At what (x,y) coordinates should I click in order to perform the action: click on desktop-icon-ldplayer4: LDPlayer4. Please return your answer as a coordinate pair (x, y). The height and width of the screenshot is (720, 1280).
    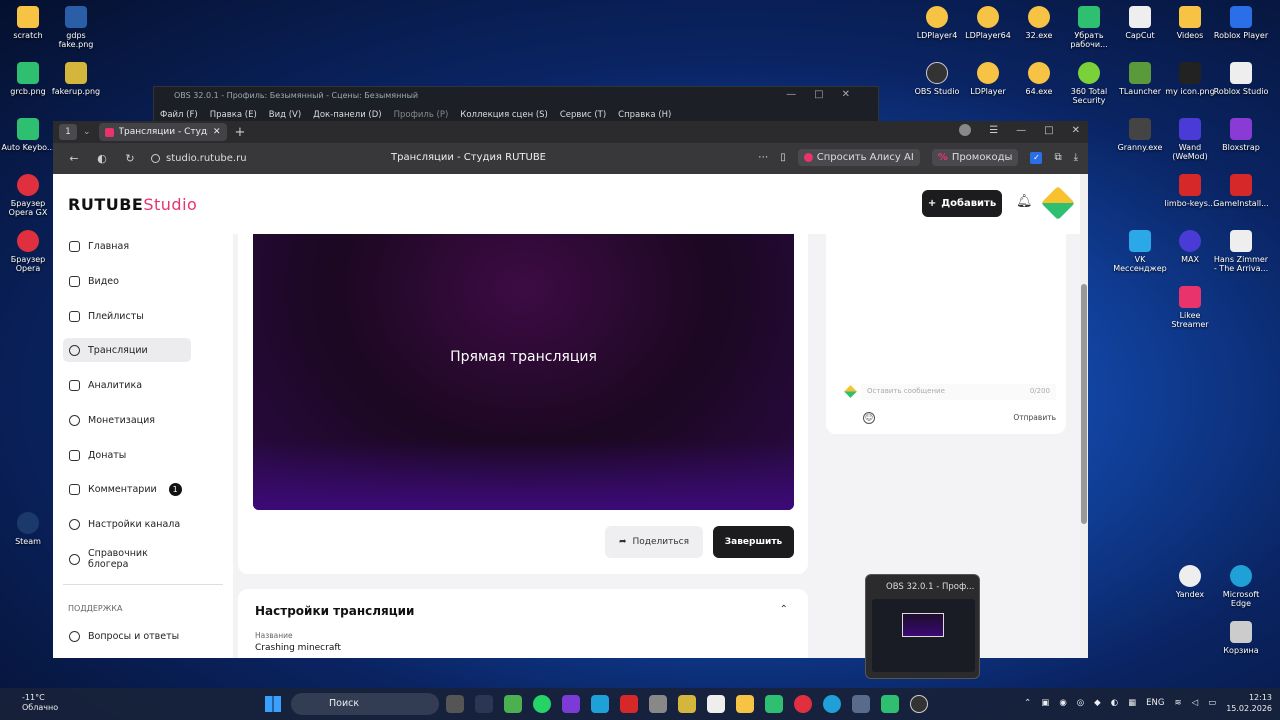
    Looking at the image, I should click on (937, 23).